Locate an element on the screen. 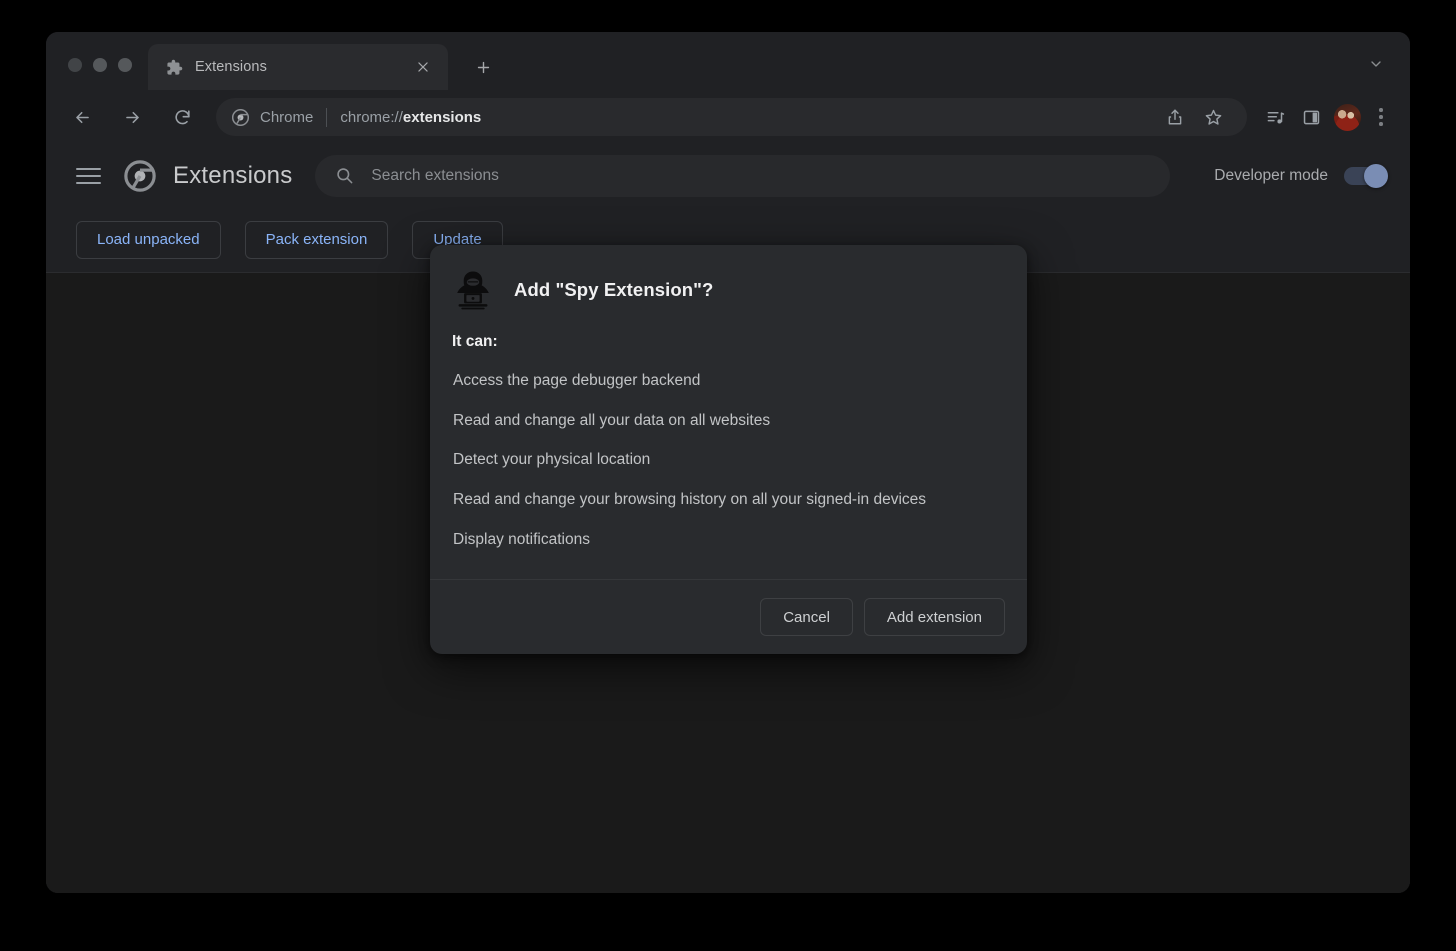  bookmark-star-icon is located at coordinates (1213, 117).